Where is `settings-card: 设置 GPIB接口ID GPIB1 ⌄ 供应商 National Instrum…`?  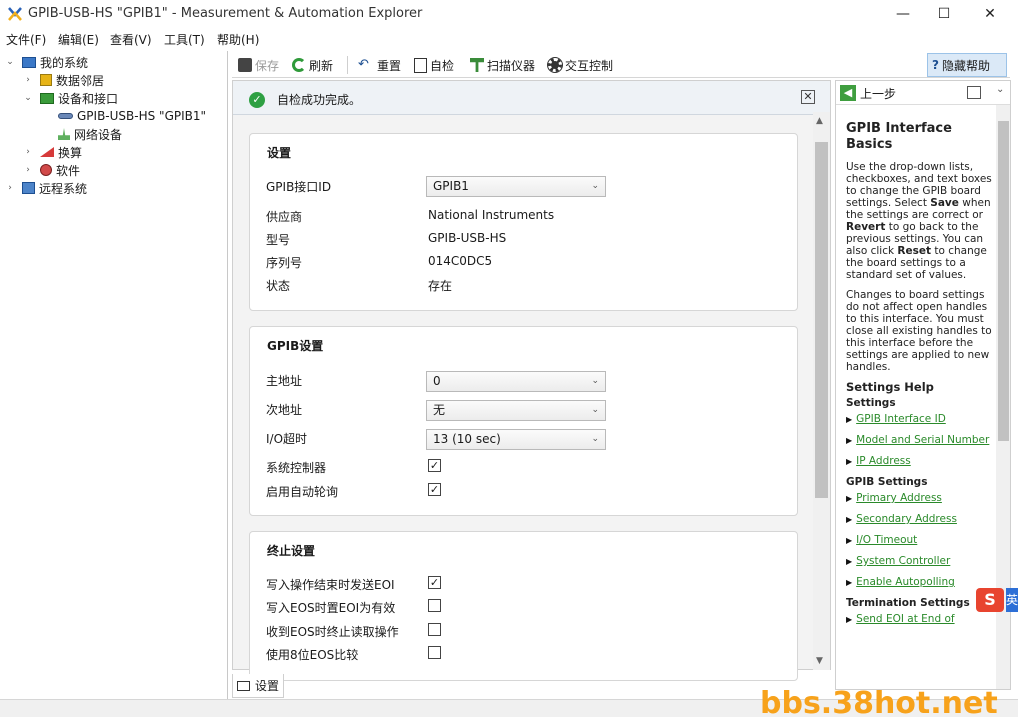
settings-card: 设置 GPIB接口ID GPIB1 ⌄ 供应商 National Instrum… is located at coordinates (523, 222).